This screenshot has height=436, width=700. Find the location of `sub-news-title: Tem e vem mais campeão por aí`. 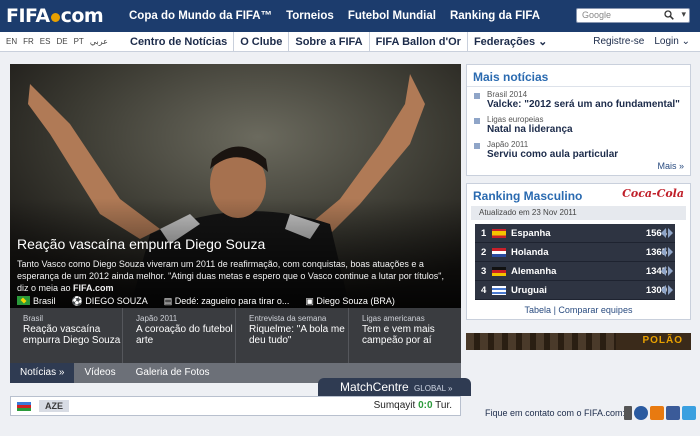

sub-news-title: Tem e vem mais campeão por aí is located at coordinates (411, 335).